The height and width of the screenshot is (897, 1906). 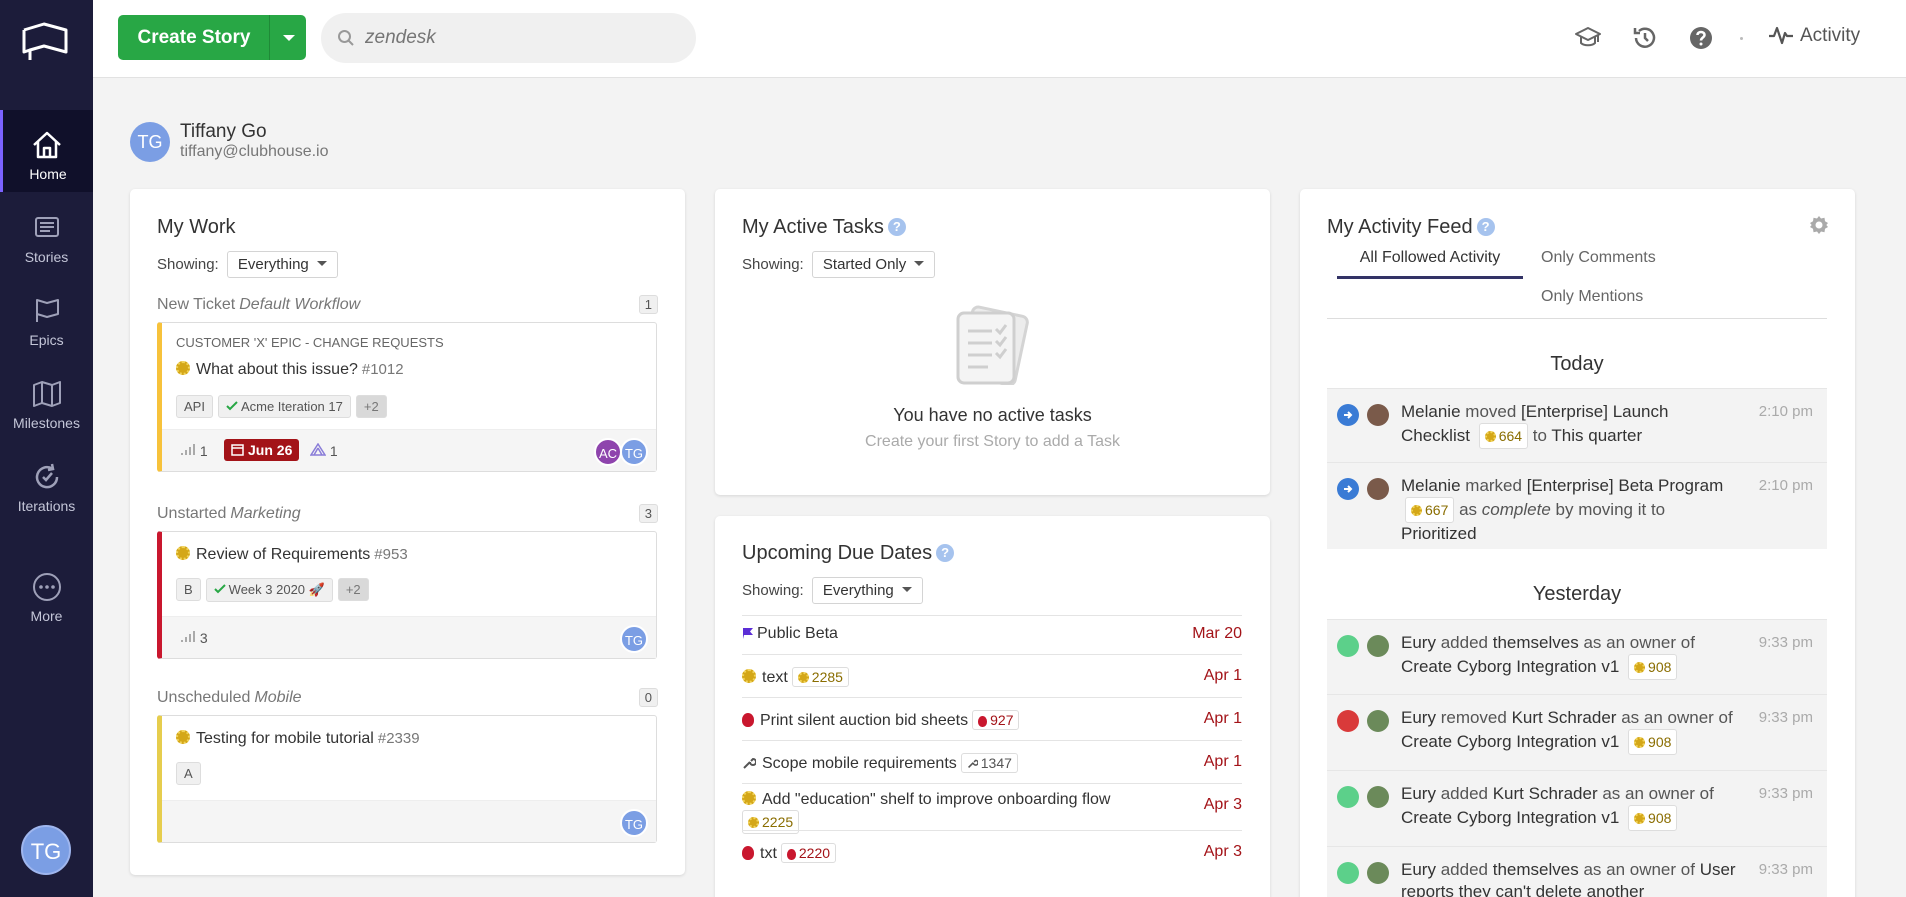 What do you see at coordinates (46, 483) in the screenshot?
I see `sidebar-item-iterations: Iterations` at bounding box center [46, 483].